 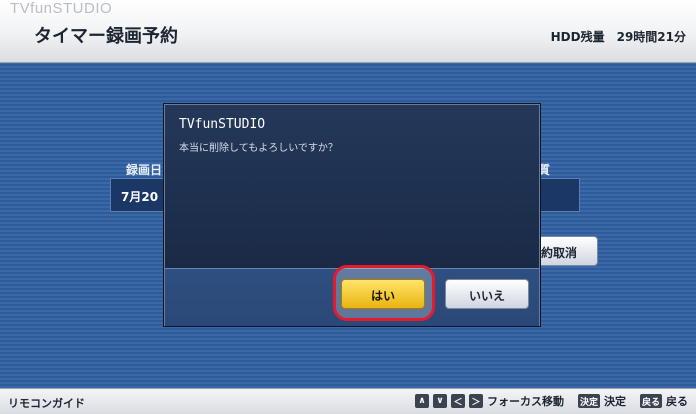 What do you see at coordinates (614, 401) in the screenshot?
I see `enter-text: 決定` at bounding box center [614, 401].